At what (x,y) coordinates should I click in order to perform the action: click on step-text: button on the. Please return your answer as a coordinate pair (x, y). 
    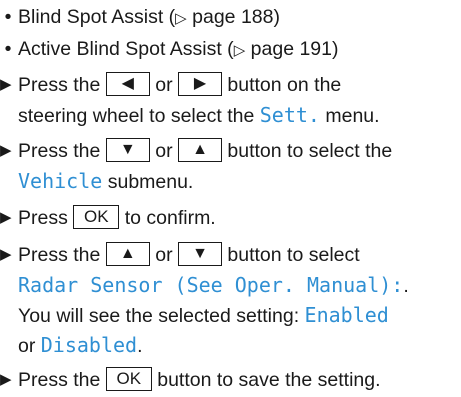
    Looking at the image, I should click on (284, 85).